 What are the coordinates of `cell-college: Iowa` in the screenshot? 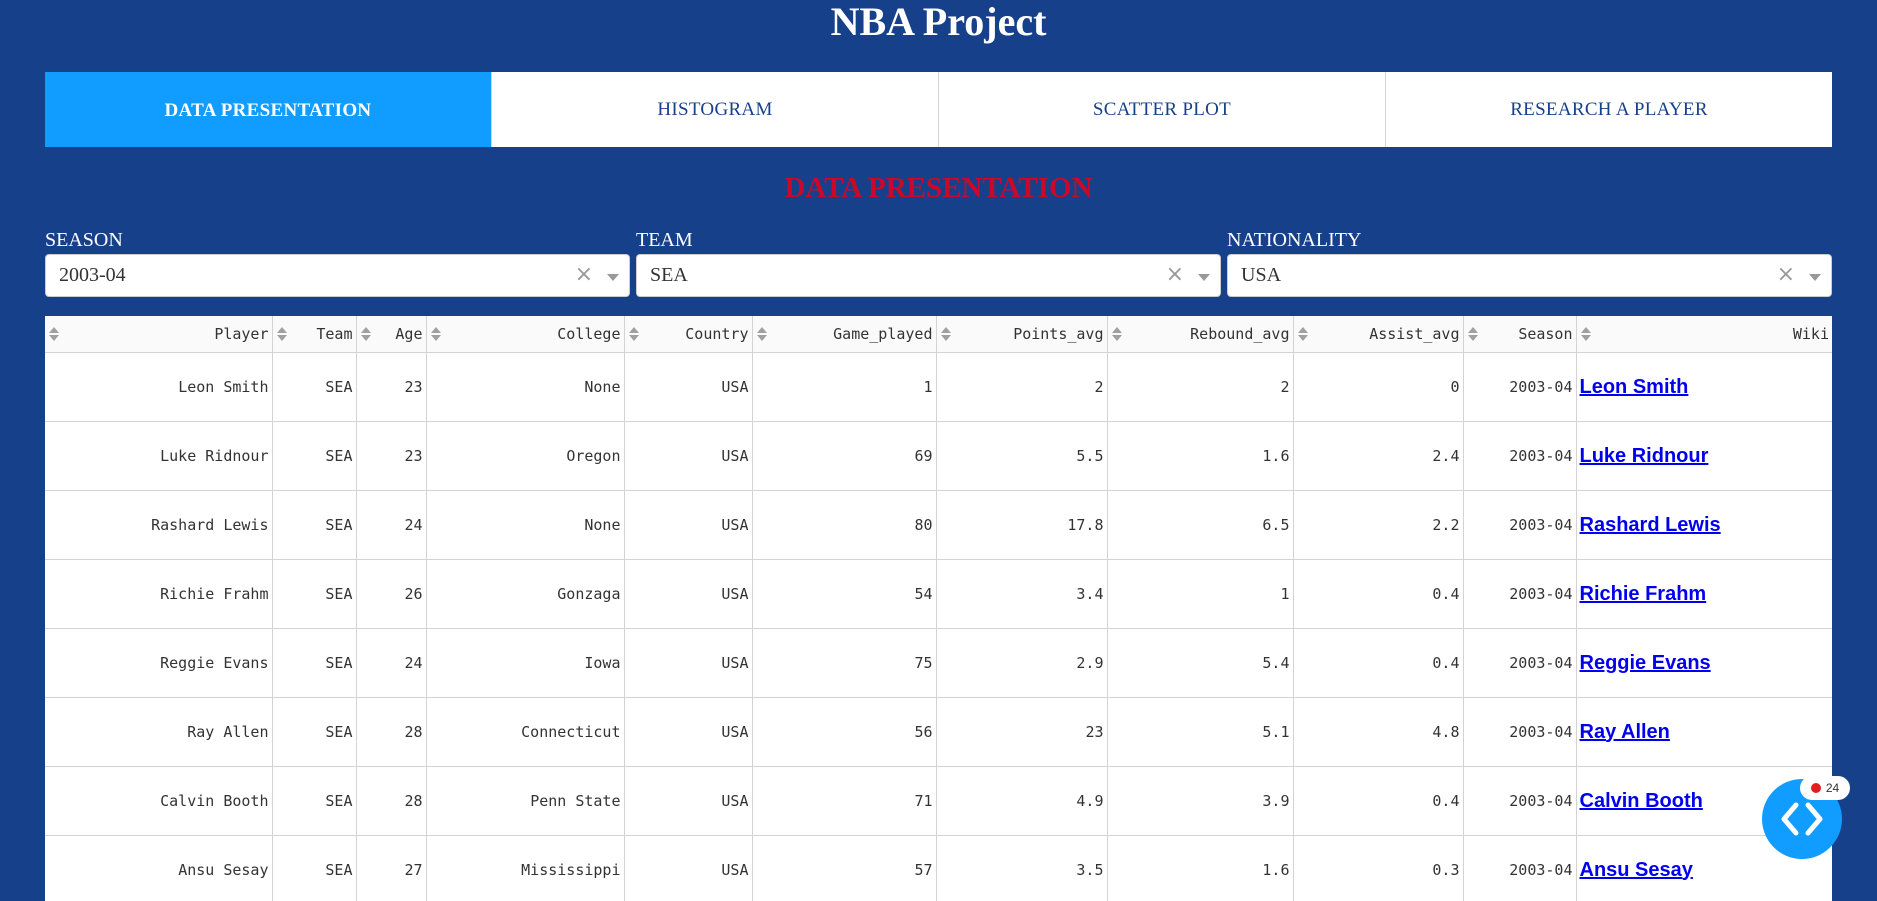 It's located at (524, 663).